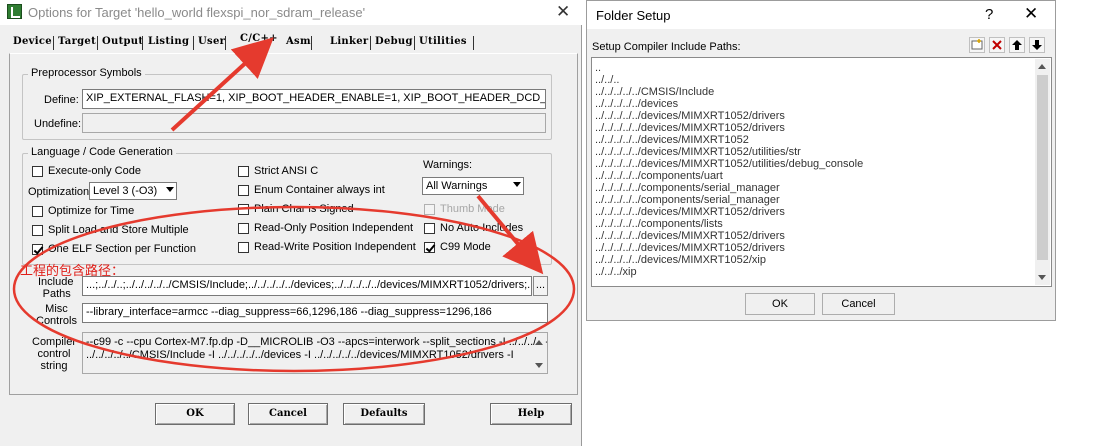  I want to click on enum-container-label: Enum Container always int, so click(319, 190).